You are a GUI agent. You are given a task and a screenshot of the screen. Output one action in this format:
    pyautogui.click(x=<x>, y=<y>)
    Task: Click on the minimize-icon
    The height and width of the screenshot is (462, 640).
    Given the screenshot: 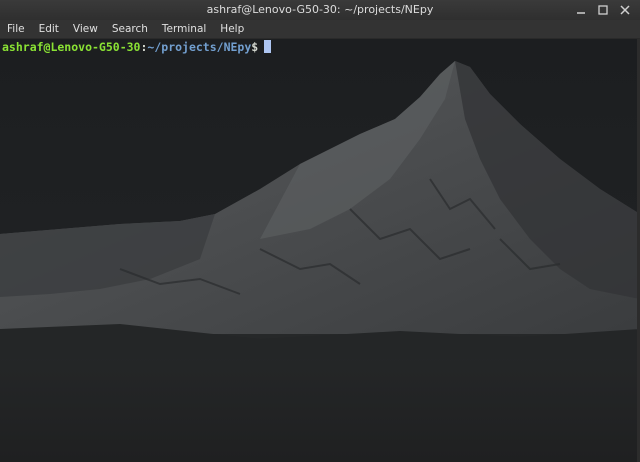 What is the action you would take?
    pyautogui.click(x=581, y=10)
    